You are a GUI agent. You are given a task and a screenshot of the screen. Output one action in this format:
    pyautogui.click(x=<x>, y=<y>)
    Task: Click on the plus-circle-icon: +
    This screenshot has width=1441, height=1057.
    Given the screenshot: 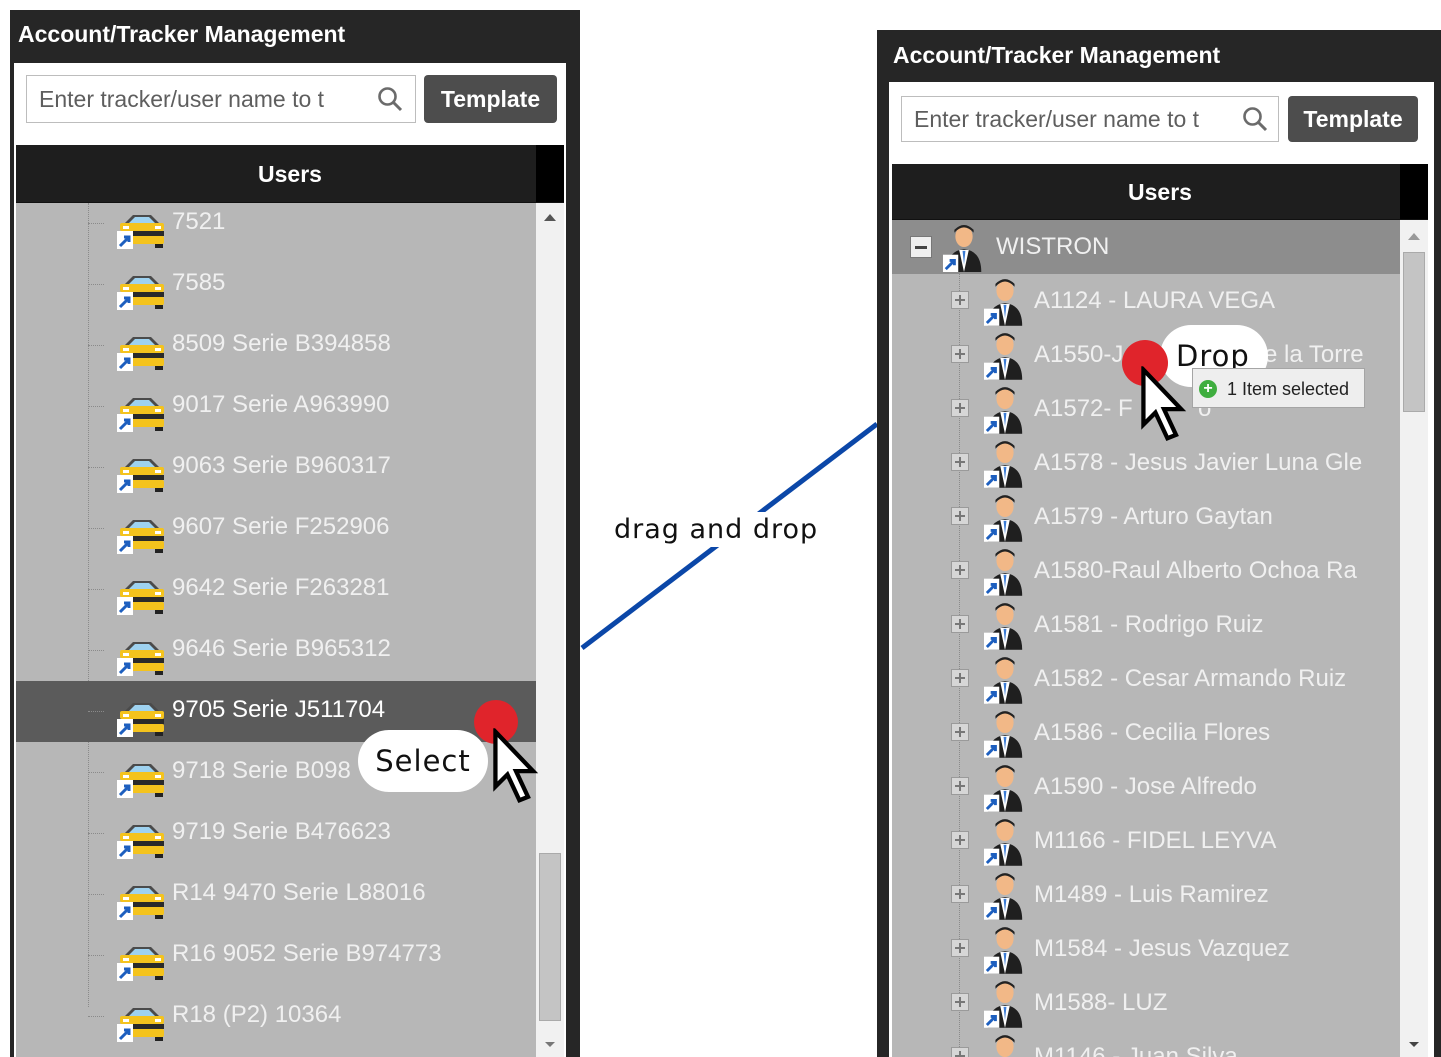 What is the action you would take?
    pyautogui.click(x=1208, y=389)
    